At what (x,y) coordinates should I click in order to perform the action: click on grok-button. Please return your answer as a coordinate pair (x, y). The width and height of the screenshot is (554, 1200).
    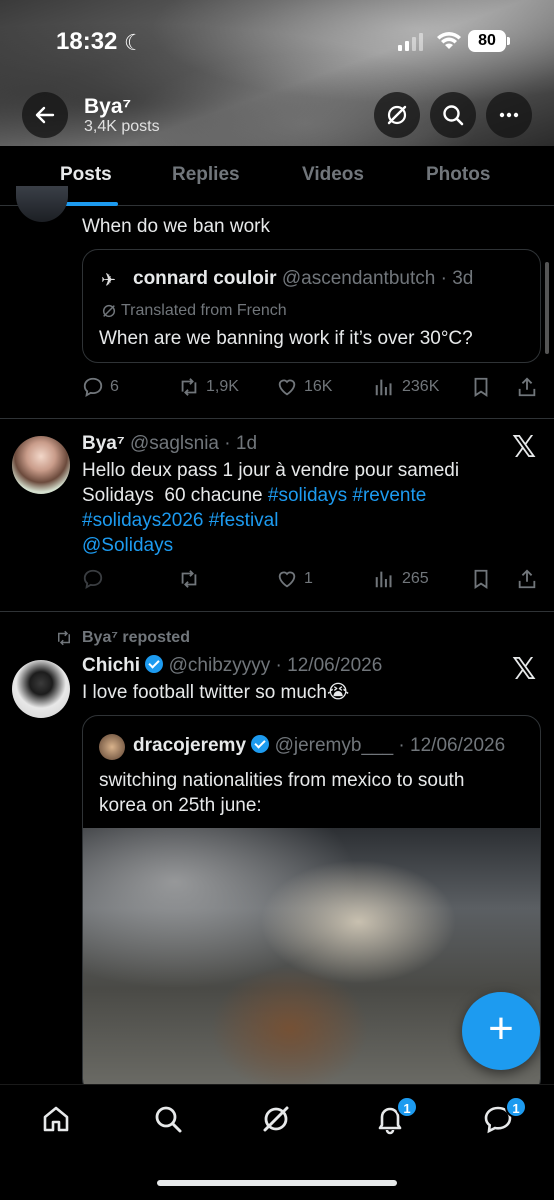
    Looking at the image, I should click on (397, 115).